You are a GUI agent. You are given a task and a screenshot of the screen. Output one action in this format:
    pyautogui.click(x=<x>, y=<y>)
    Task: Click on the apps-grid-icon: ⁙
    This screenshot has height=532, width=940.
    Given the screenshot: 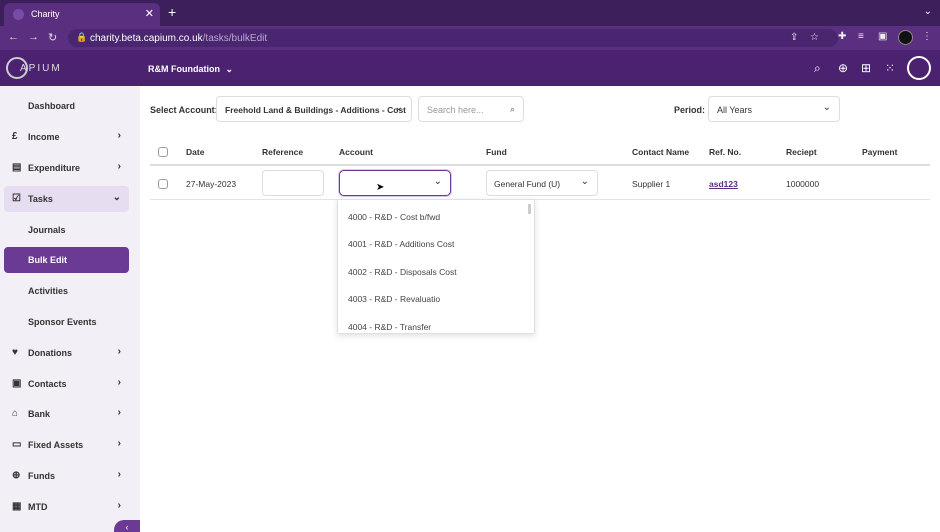 What is the action you would take?
    pyautogui.click(x=890, y=68)
    